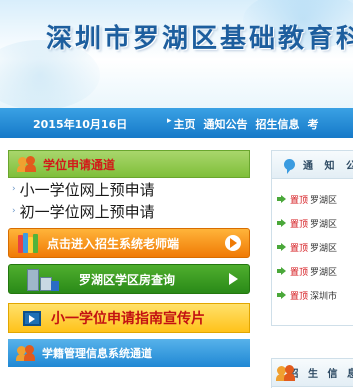 The width and height of the screenshot is (353, 388). Describe the element at coordinates (169, 121) in the screenshot. I see `nav-arrow-icon: ▸` at that location.